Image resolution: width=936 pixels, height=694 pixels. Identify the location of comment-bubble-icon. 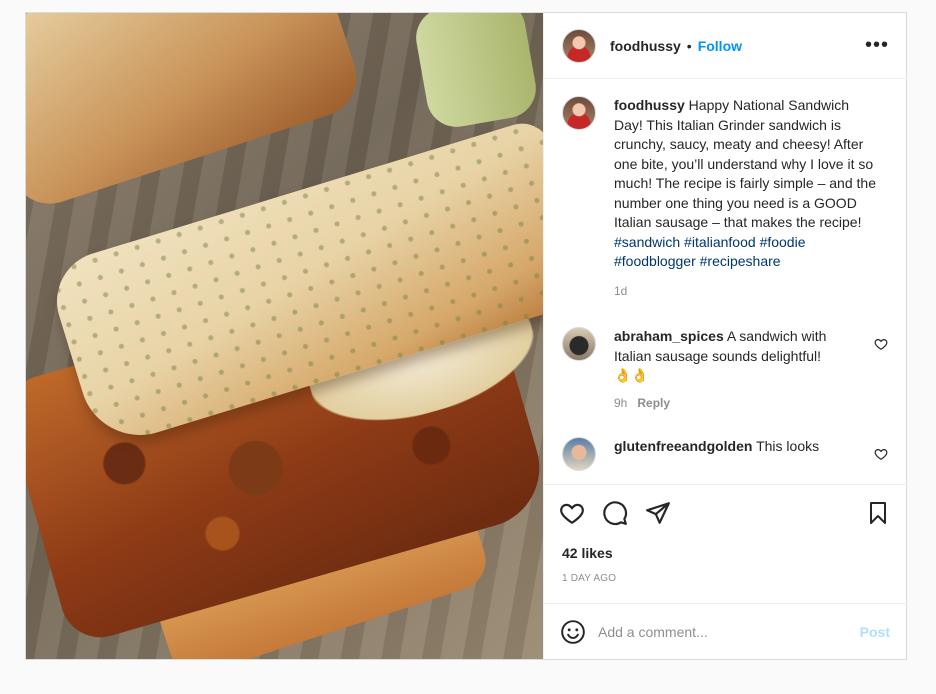
(615, 513).